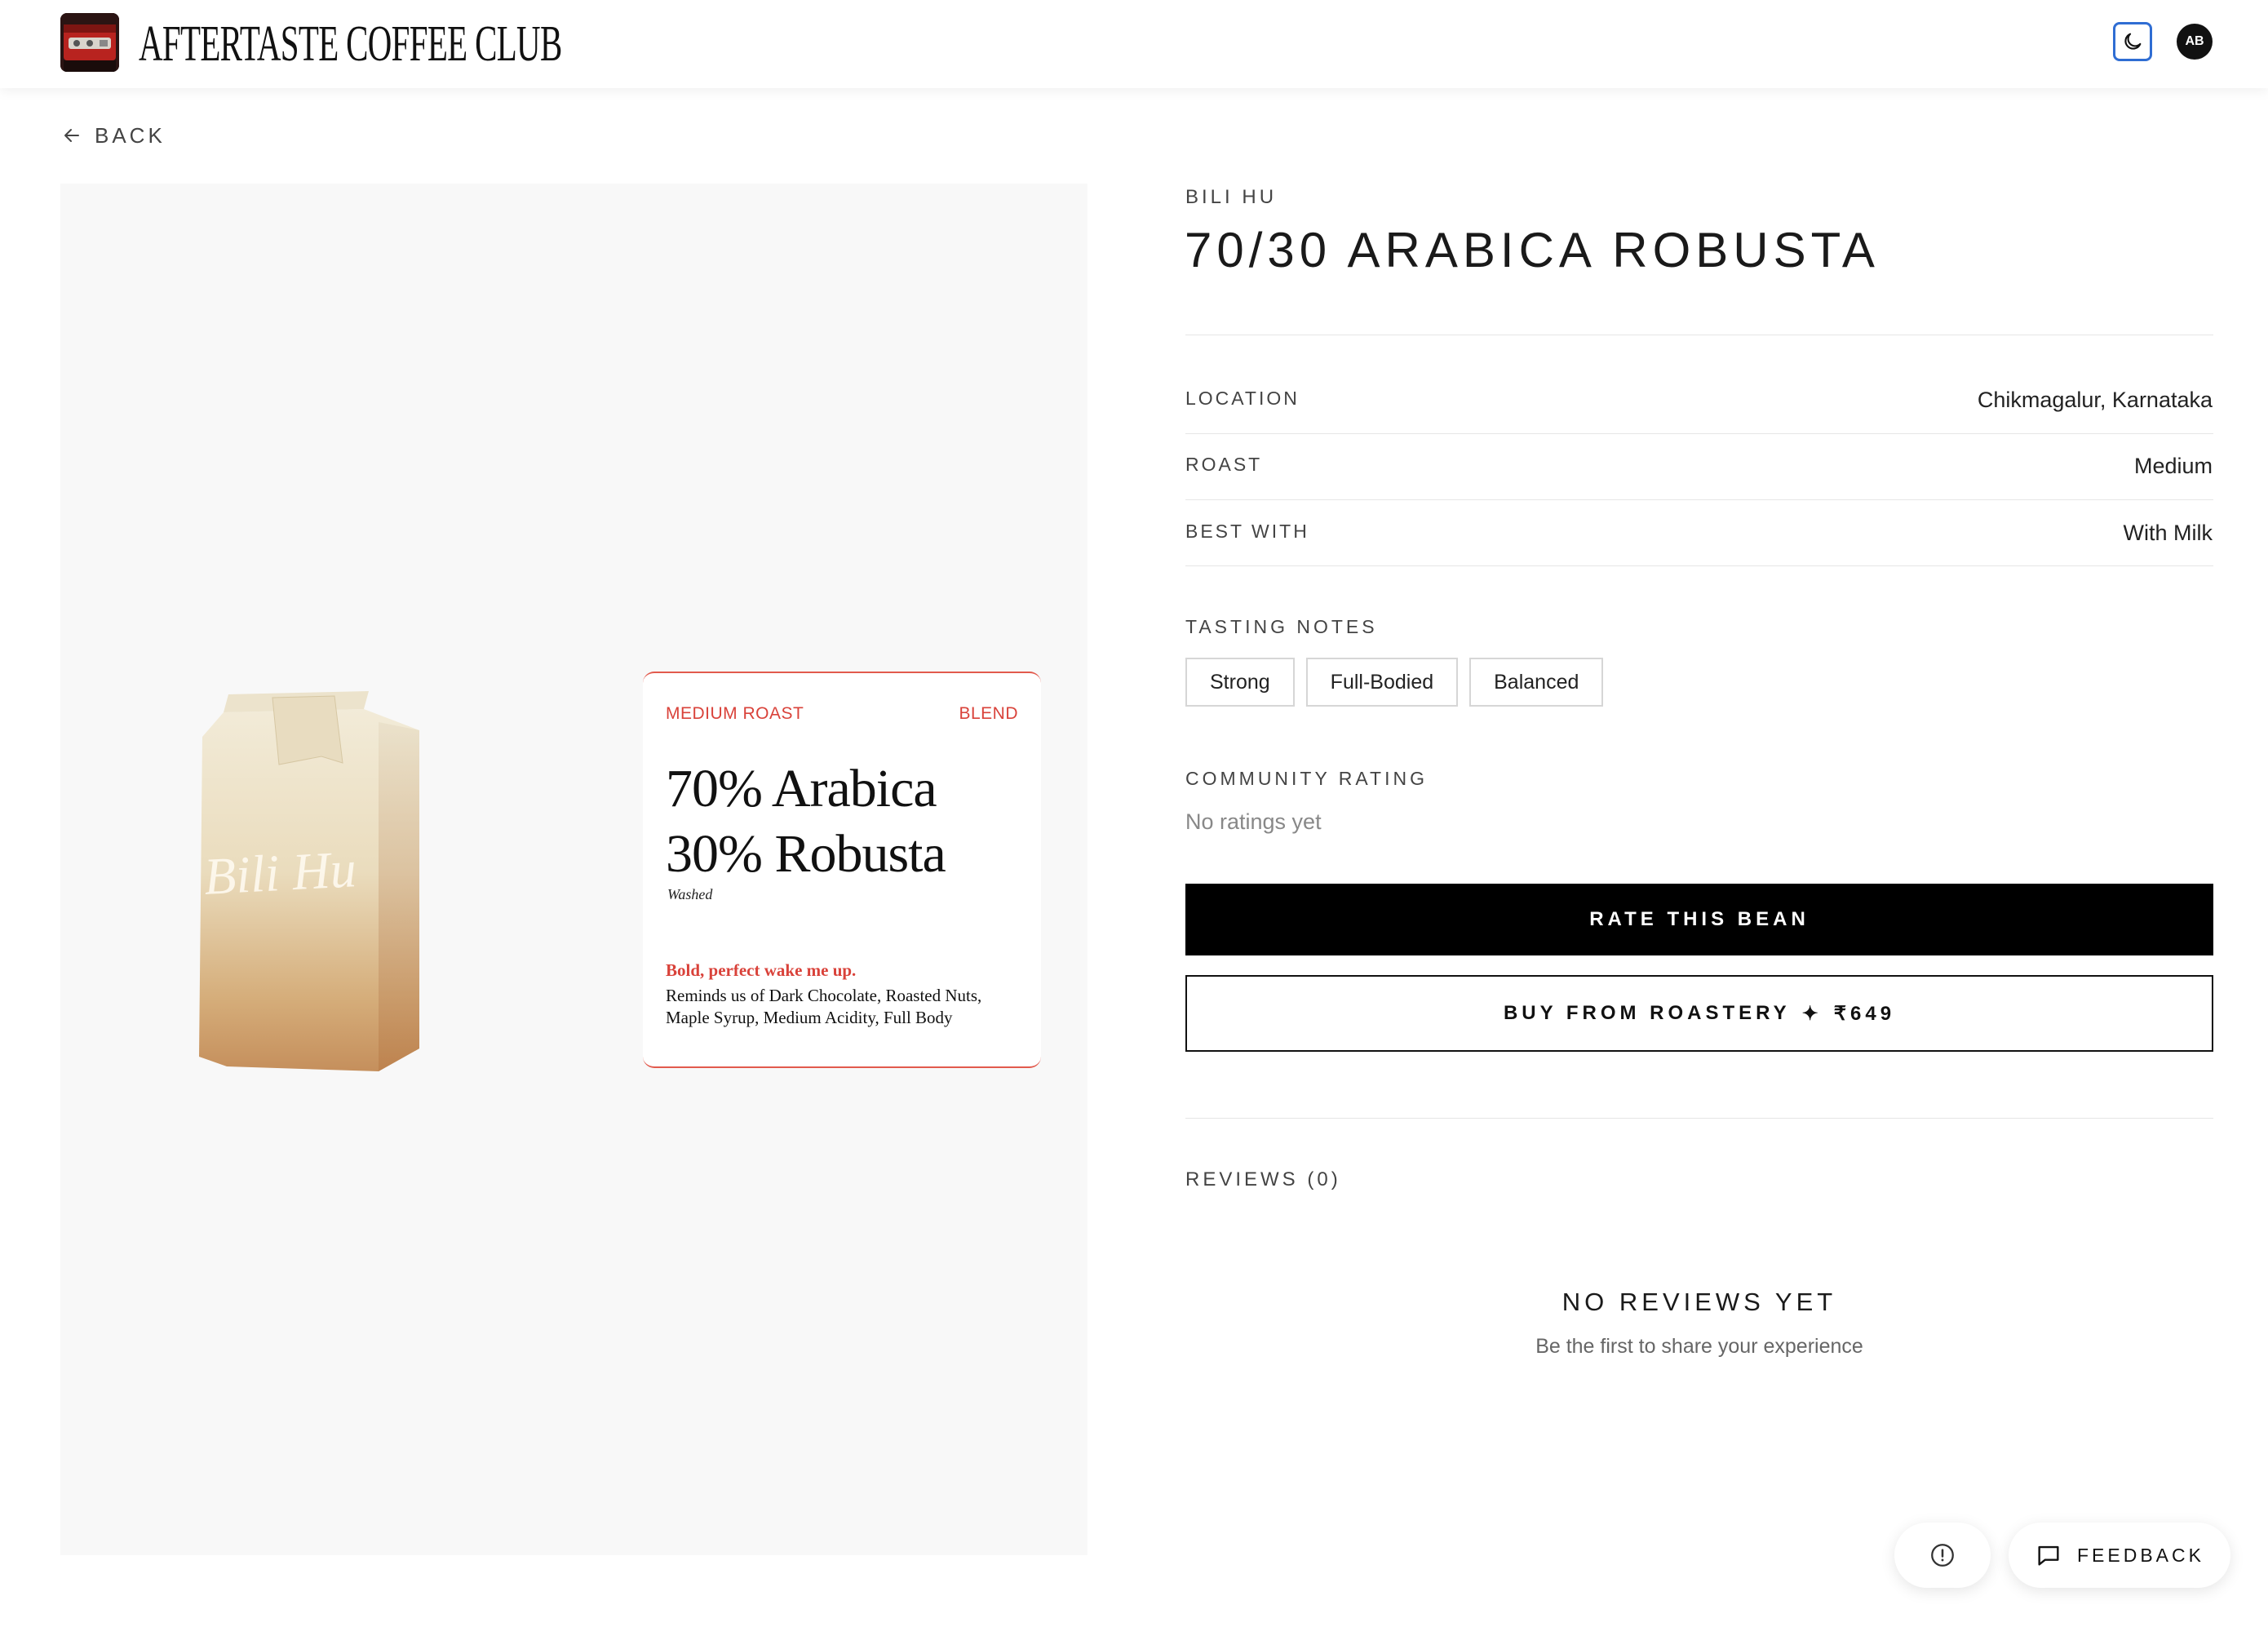 Image resolution: width=2268 pixels, height=1627 pixels. What do you see at coordinates (988, 714) in the screenshot?
I see `card-coffee-type: BLEND` at bounding box center [988, 714].